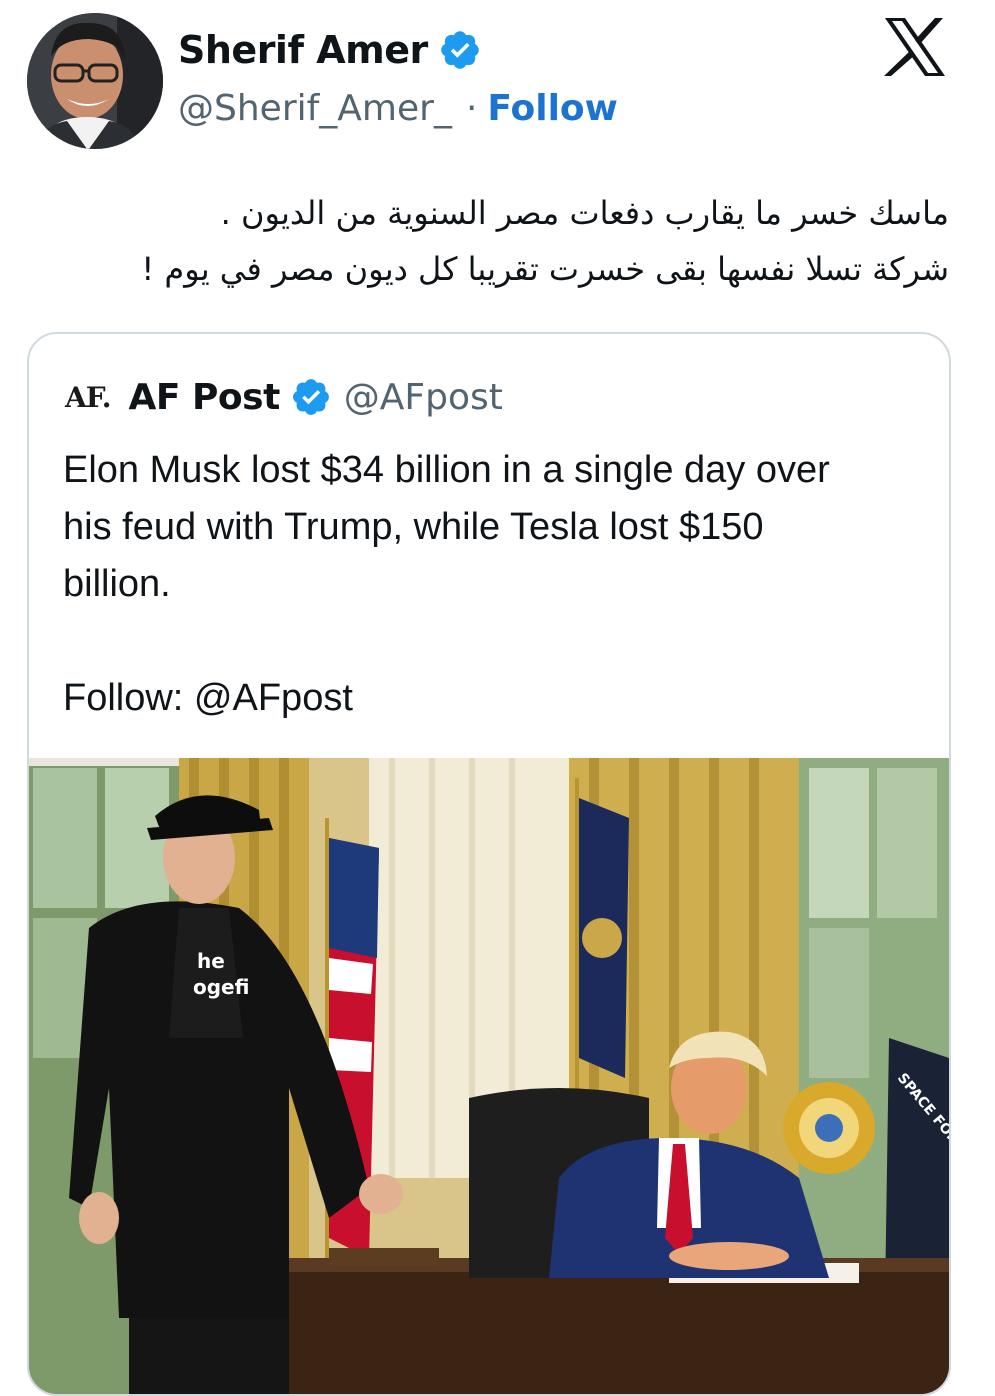 The width and height of the screenshot is (995, 1396). I want to click on quoted-line: billion., so click(117, 584).